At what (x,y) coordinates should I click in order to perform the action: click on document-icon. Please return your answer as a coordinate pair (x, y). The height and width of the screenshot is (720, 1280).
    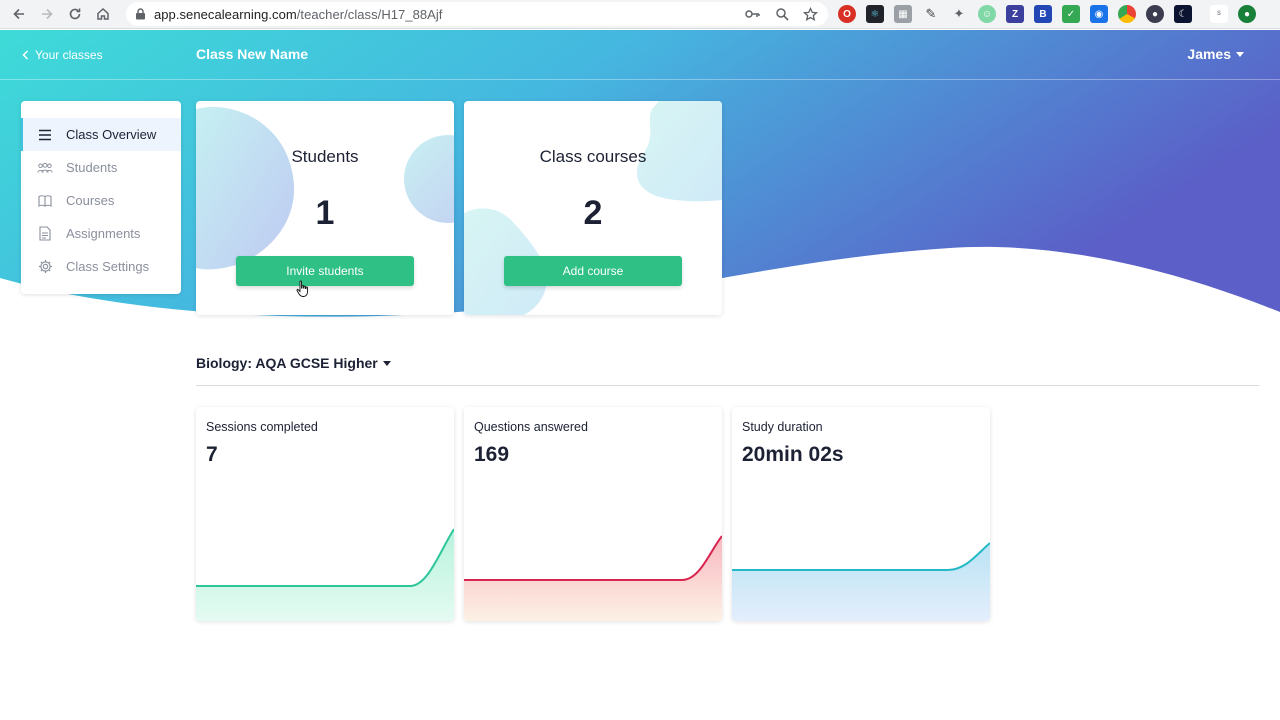
    Looking at the image, I should click on (45, 234).